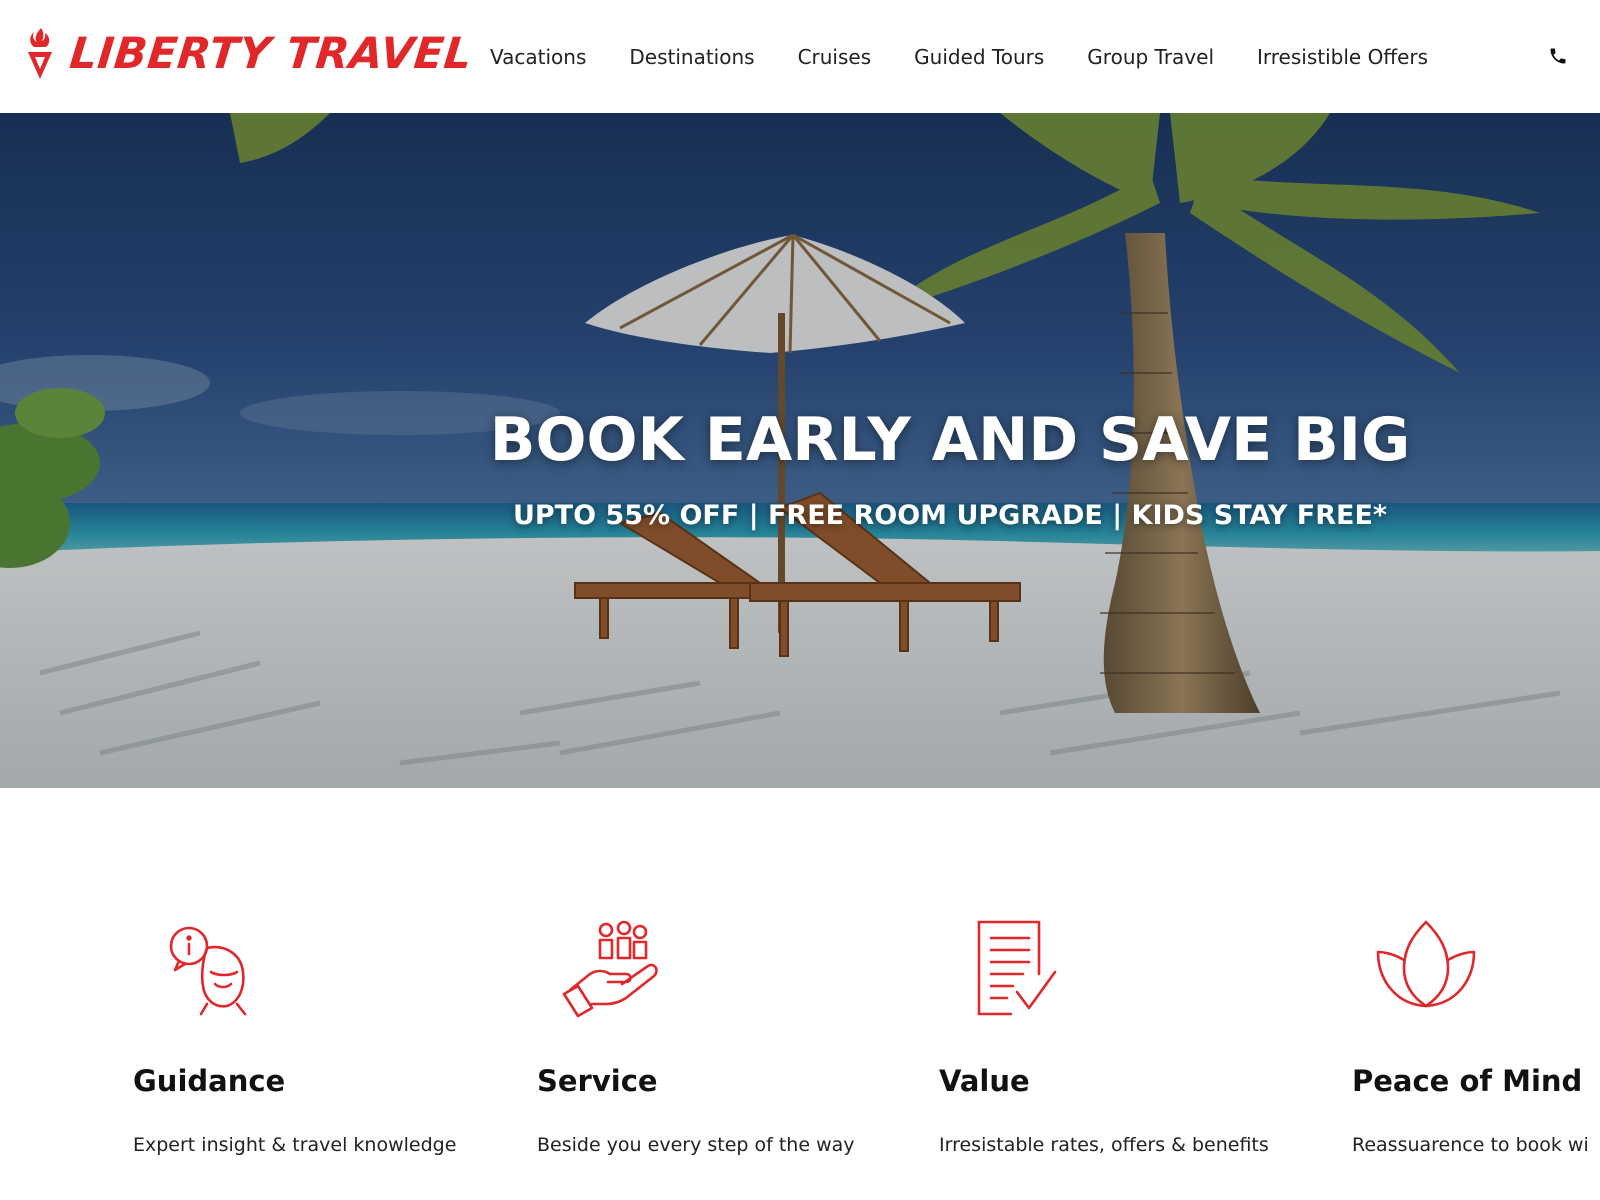 The height and width of the screenshot is (1200, 1600). Describe the element at coordinates (271, 54) in the screenshot. I see `brand-name: LIBERTY TRAVEL` at that location.